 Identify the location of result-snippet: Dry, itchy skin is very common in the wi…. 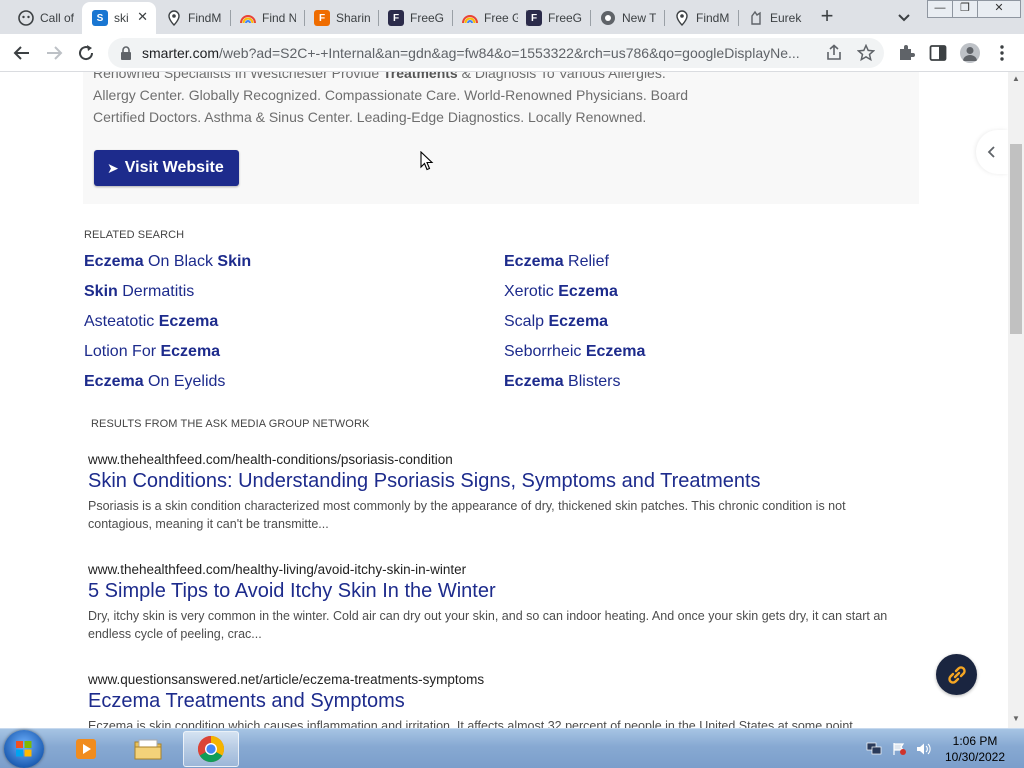
(488, 625).